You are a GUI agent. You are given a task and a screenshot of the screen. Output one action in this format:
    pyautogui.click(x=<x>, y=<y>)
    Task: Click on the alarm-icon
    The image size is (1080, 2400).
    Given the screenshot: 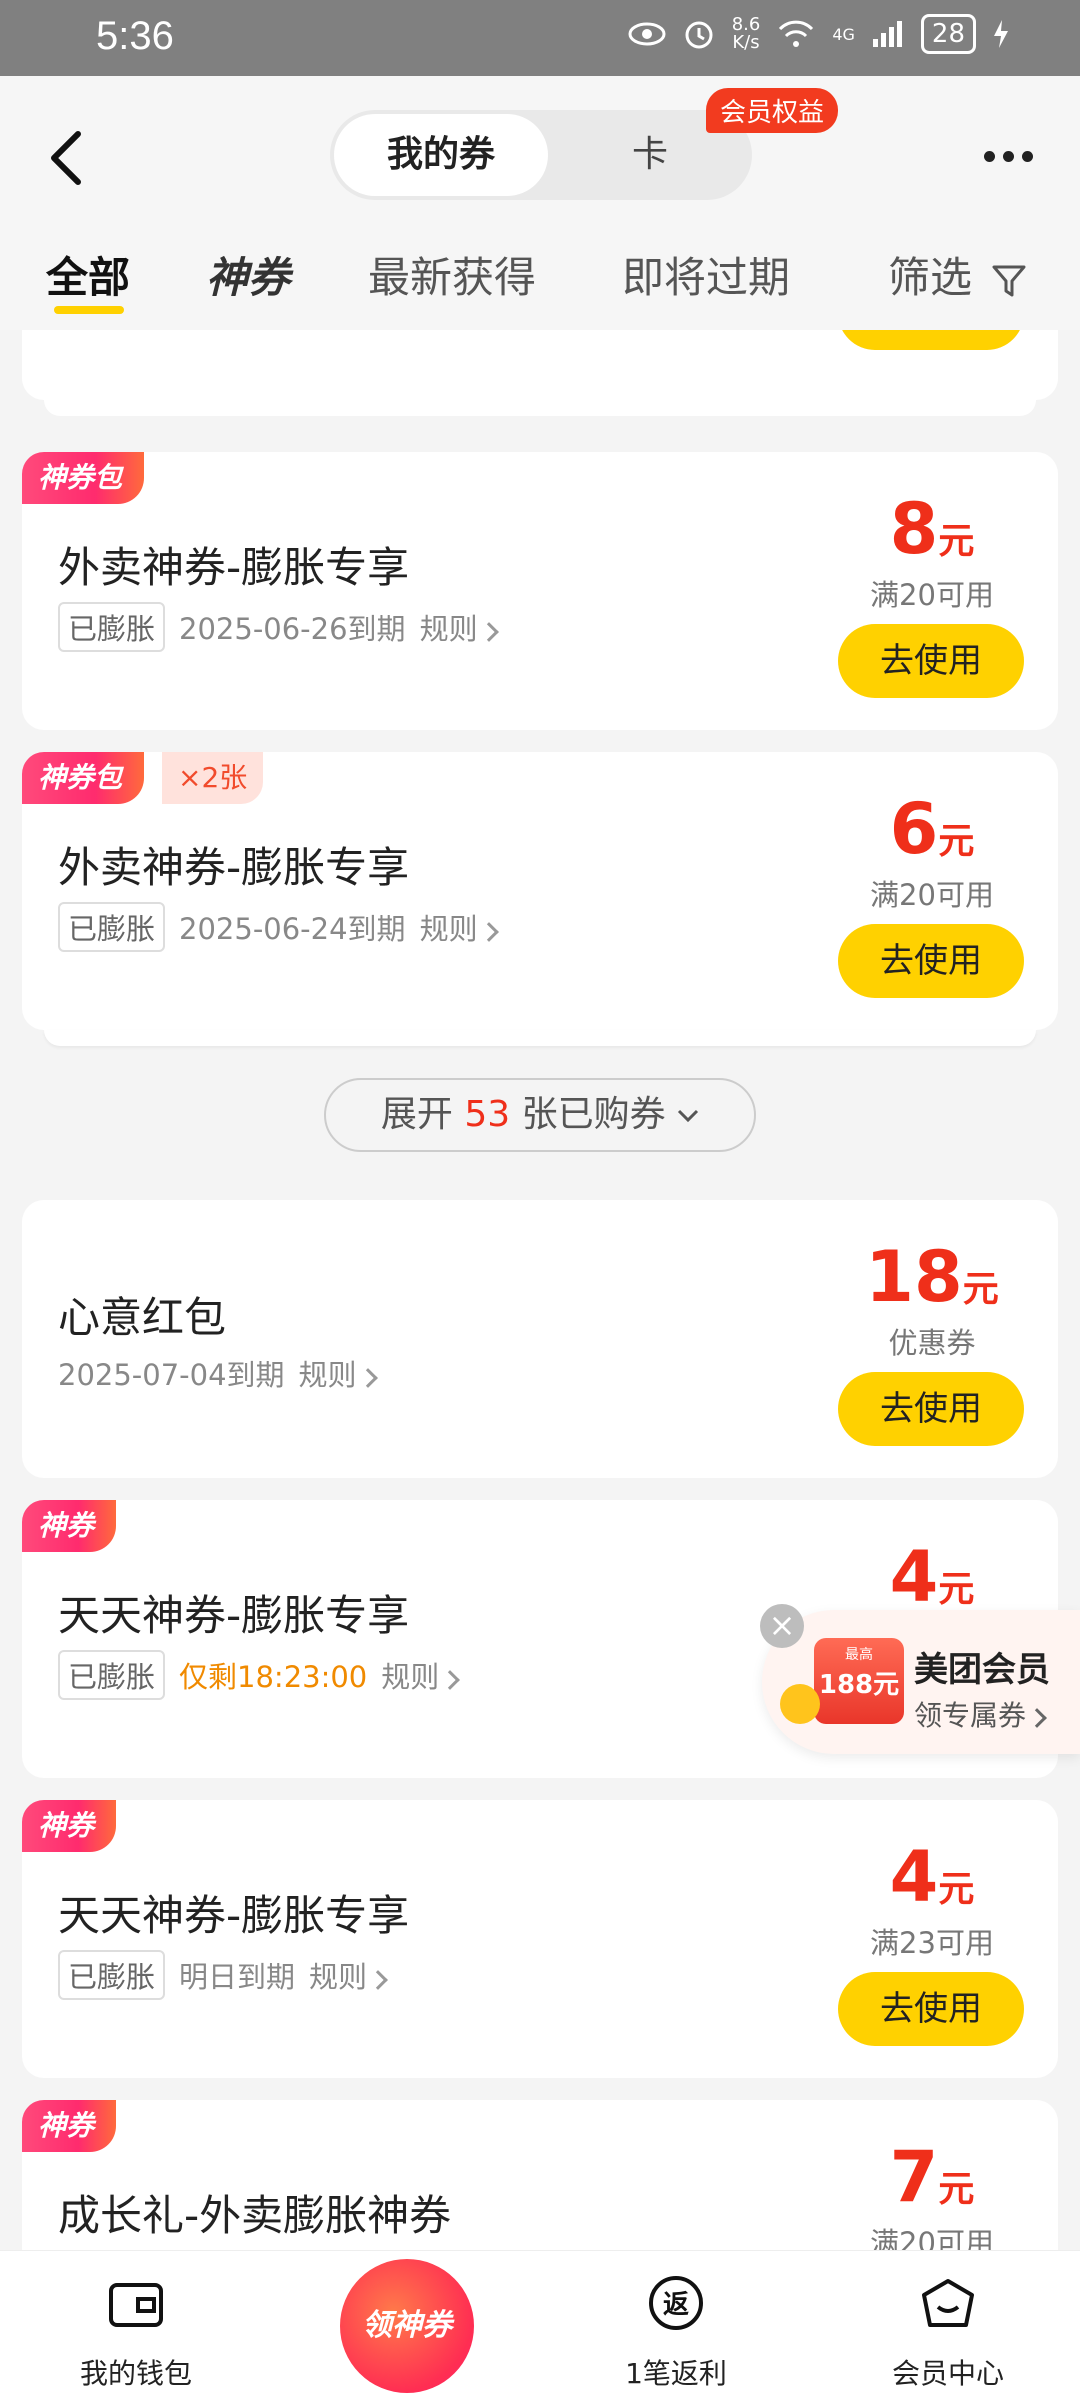 What is the action you would take?
    pyautogui.click(x=699, y=35)
    